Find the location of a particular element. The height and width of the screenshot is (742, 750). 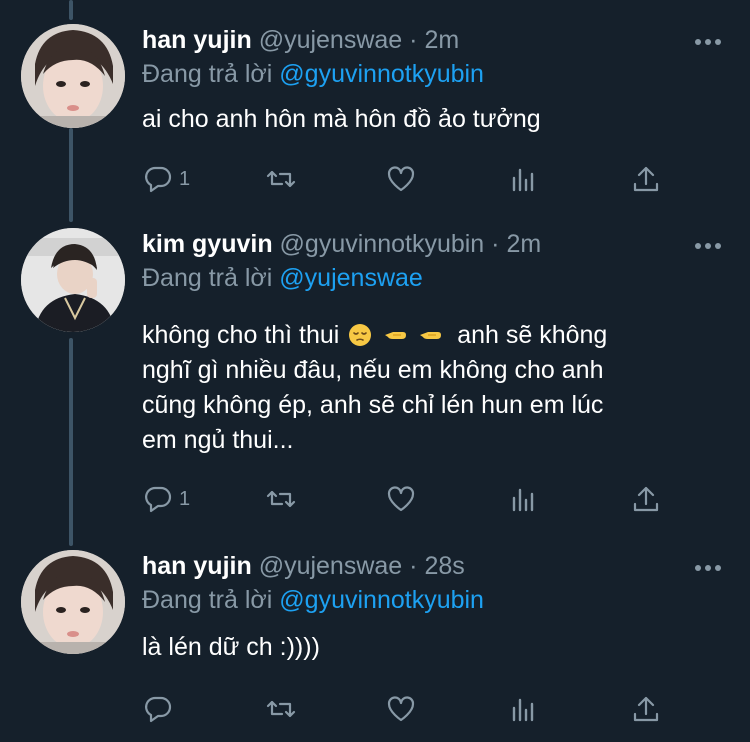

tweet-actions is located at coordinates (375, 709).